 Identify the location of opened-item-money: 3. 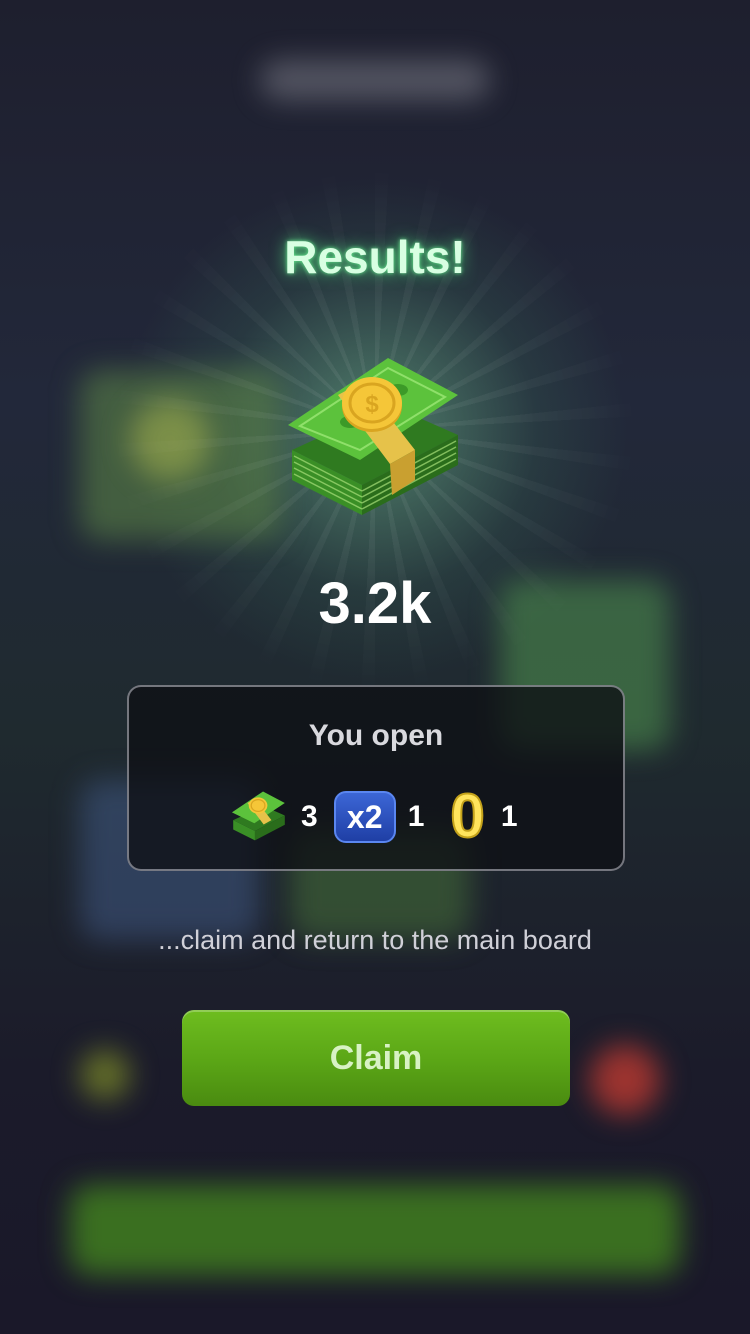
(273, 817).